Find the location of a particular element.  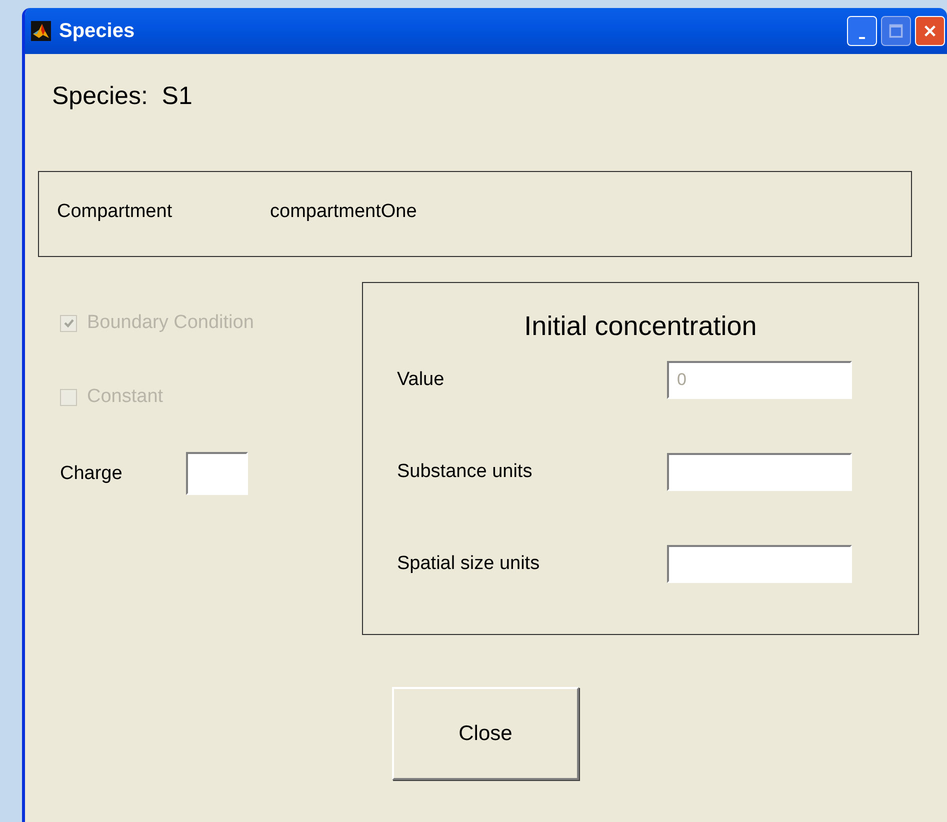

close-icon is located at coordinates (930, 31).